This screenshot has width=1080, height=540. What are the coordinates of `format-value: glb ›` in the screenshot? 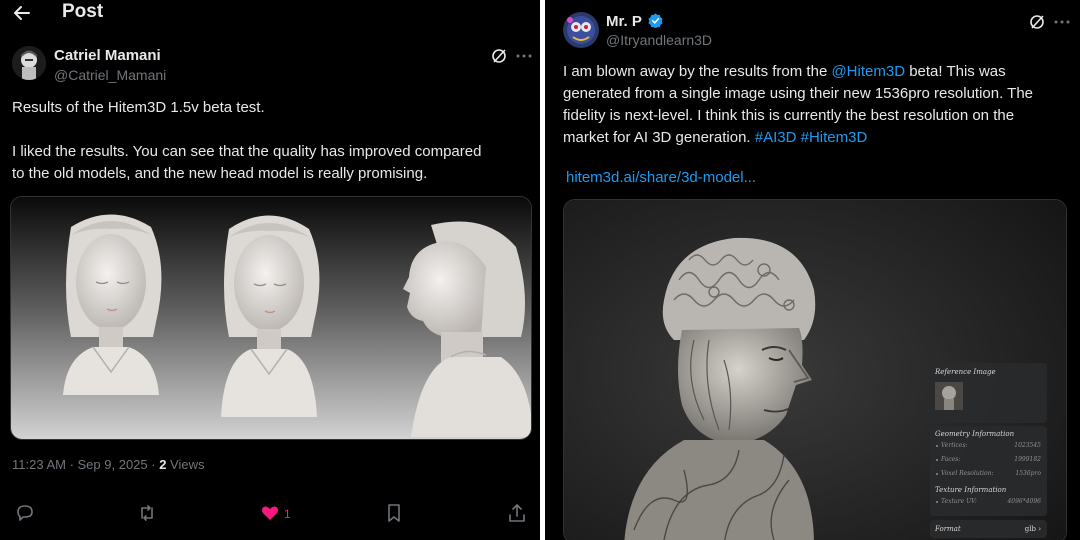 It's located at (1033, 529).